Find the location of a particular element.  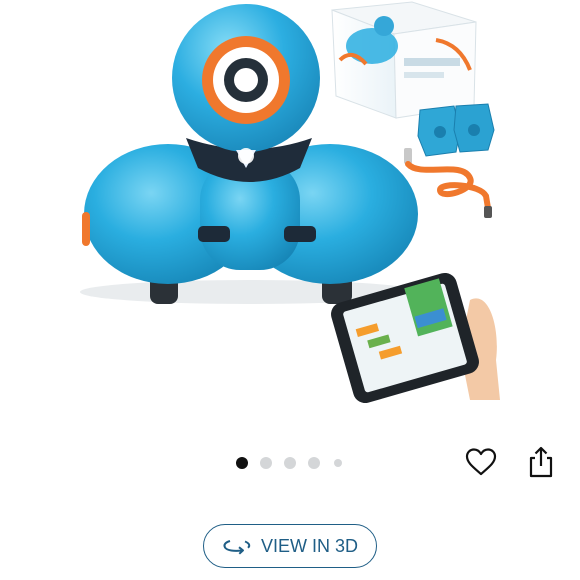

share-button is located at coordinates (541, 462).